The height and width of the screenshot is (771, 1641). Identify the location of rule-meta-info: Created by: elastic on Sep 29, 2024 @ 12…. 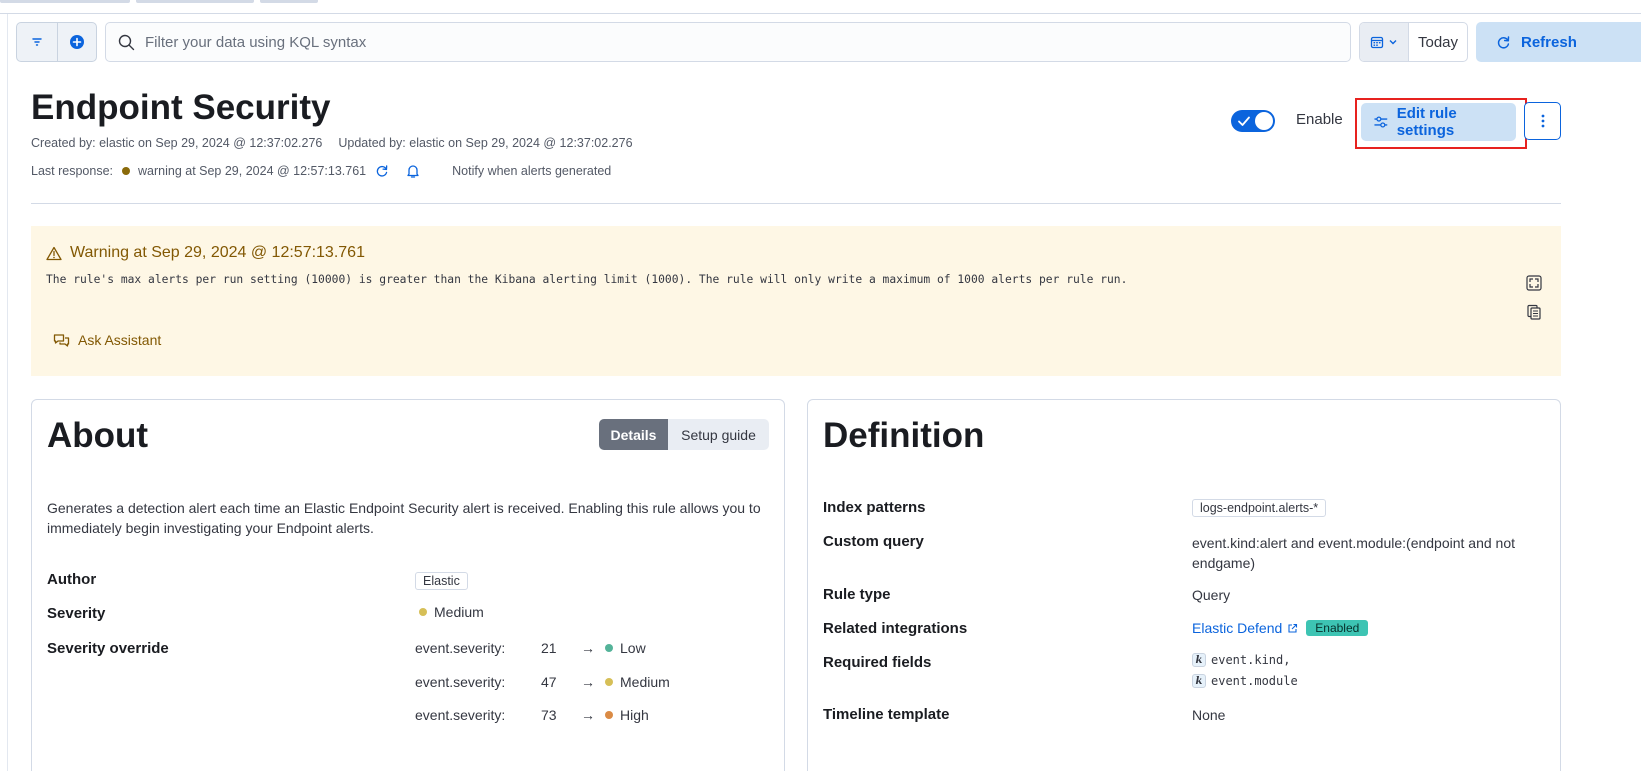
(332, 143).